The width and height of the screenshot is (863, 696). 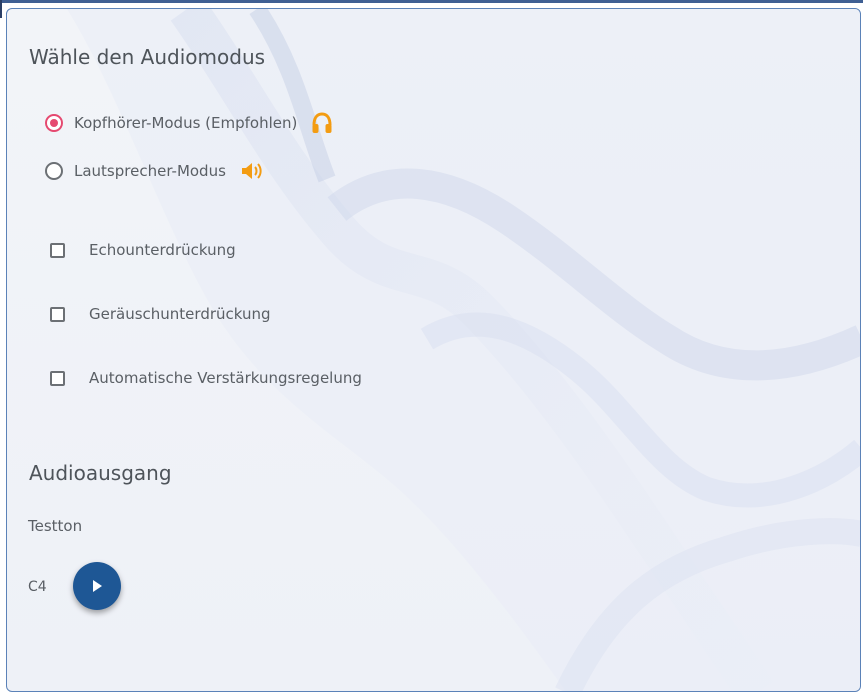 I want to click on play-icon, so click(x=97, y=586).